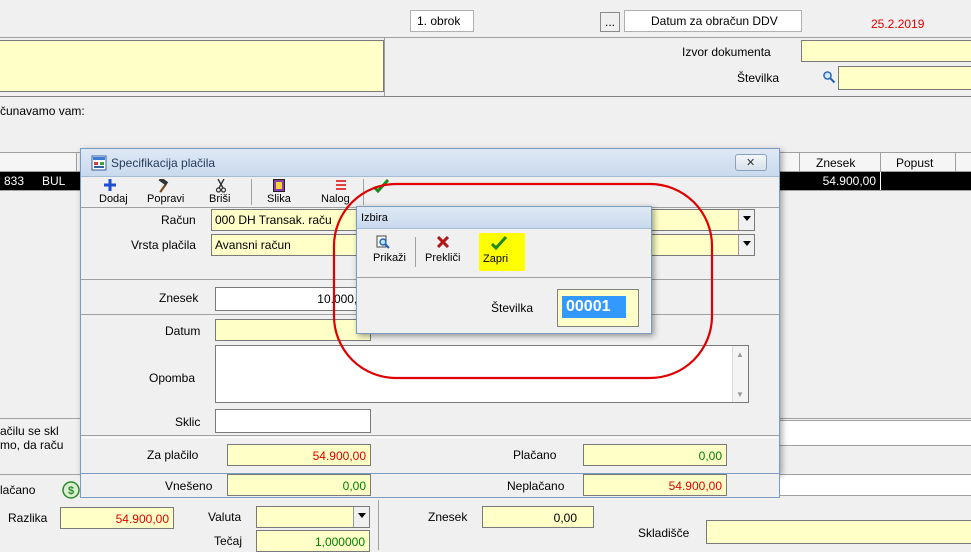  I want to click on obrok-value: 1. obrok, so click(439, 21).